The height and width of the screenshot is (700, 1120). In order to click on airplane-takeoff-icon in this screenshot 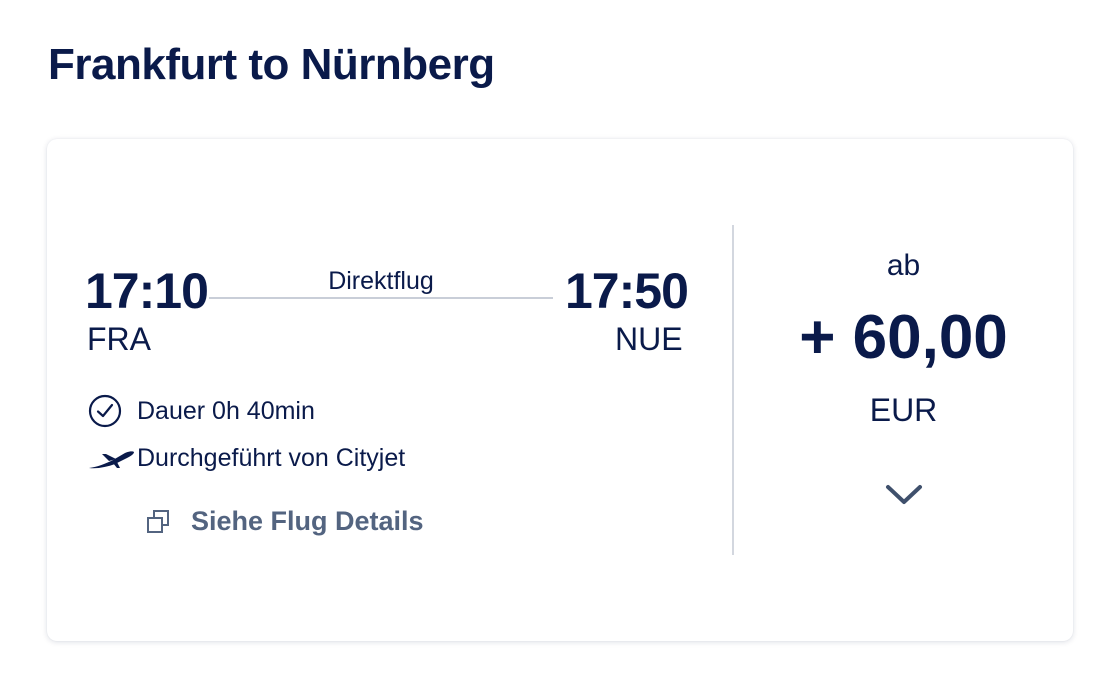, I will do `click(112, 459)`.